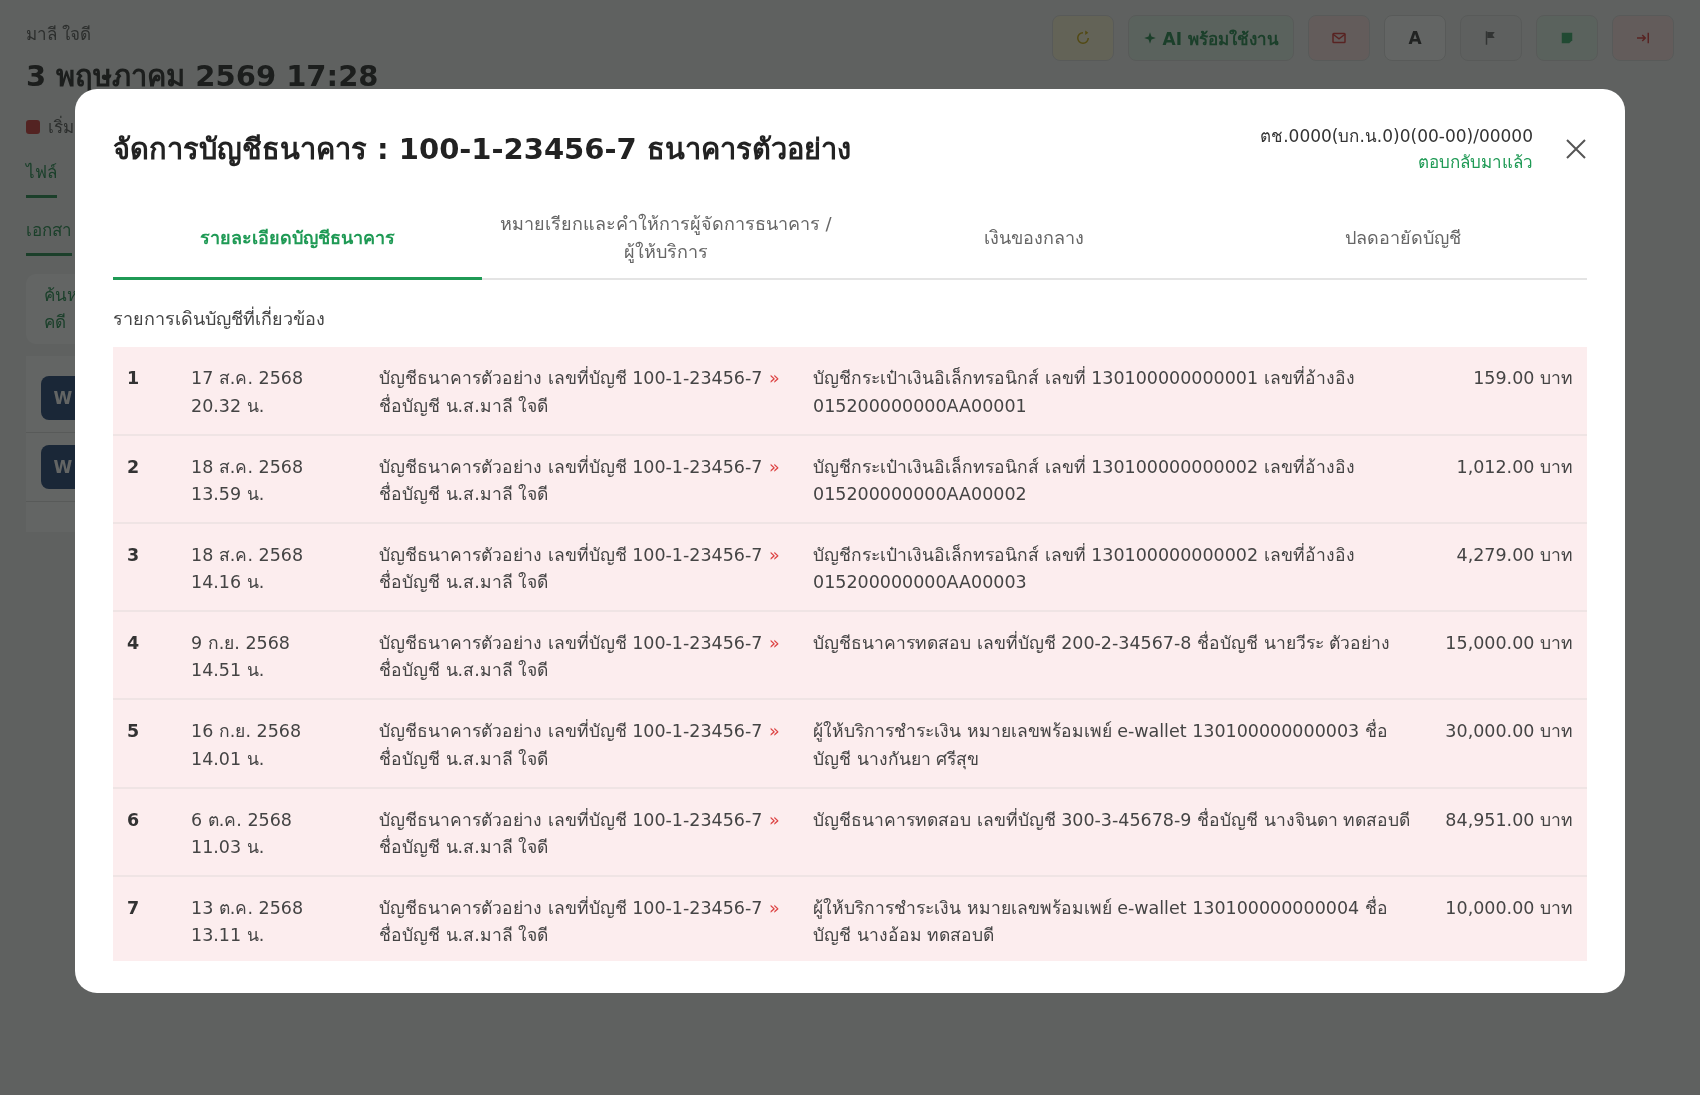 The image size is (1700, 1095). What do you see at coordinates (134, 467) in the screenshot?
I see `row-number: 2` at bounding box center [134, 467].